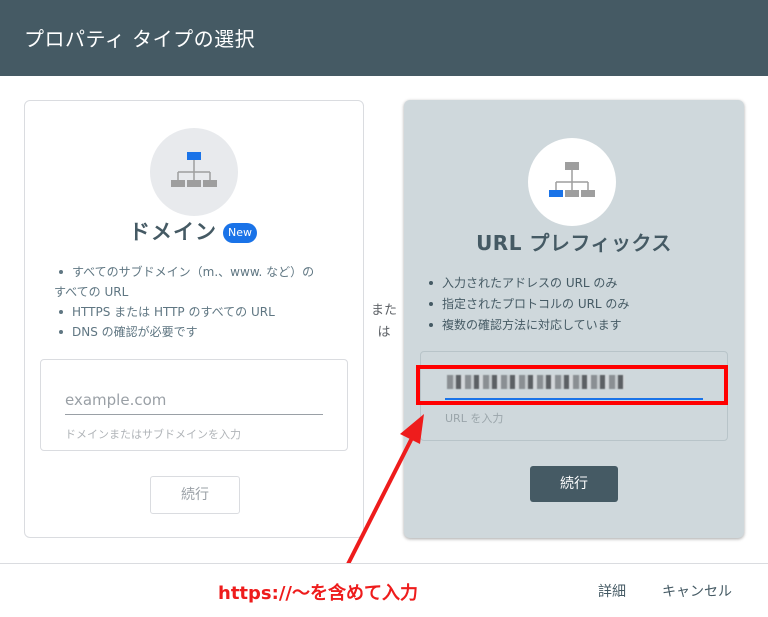 This screenshot has height=617, width=768. What do you see at coordinates (574, 484) in the screenshot?
I see `url-prefix-continue-button: 続行` at bounding box center [574, 484].